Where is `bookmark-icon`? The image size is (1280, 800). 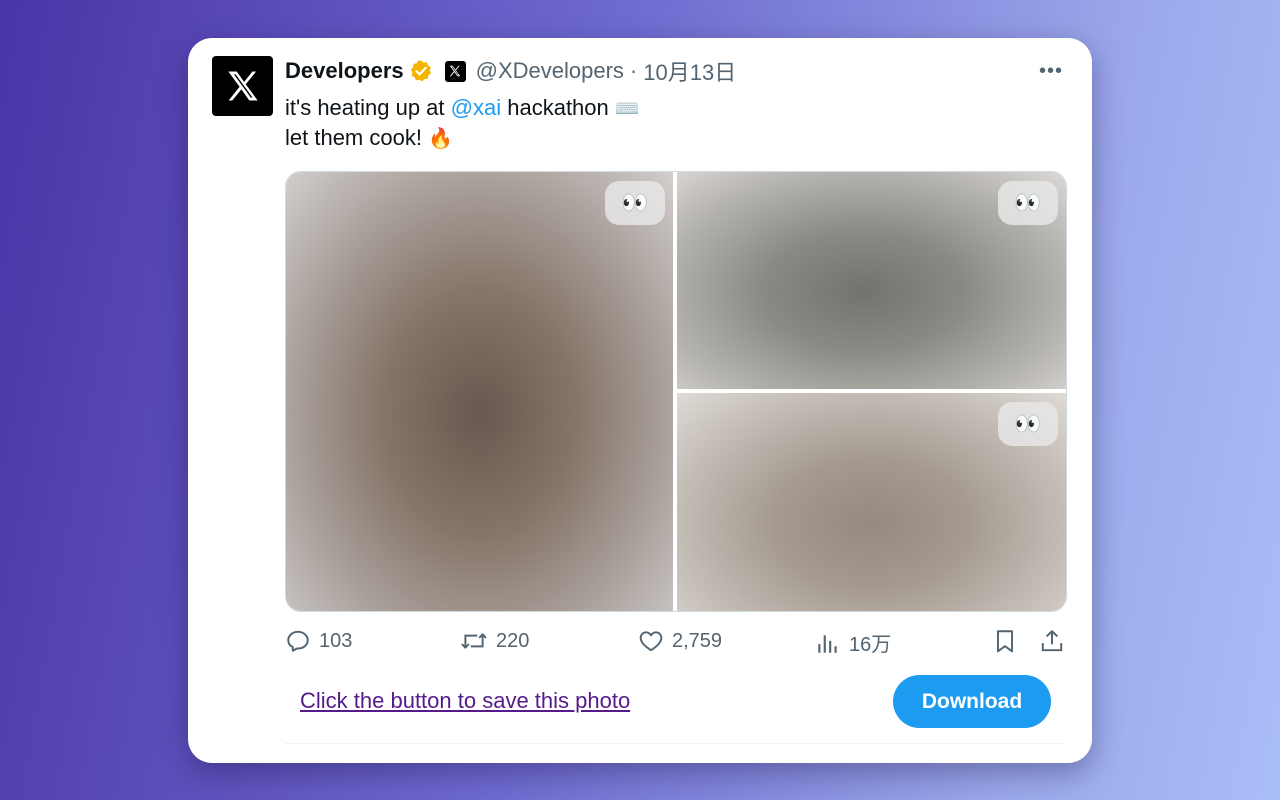
bookmark-icon is located at coordinates (1005, 641).